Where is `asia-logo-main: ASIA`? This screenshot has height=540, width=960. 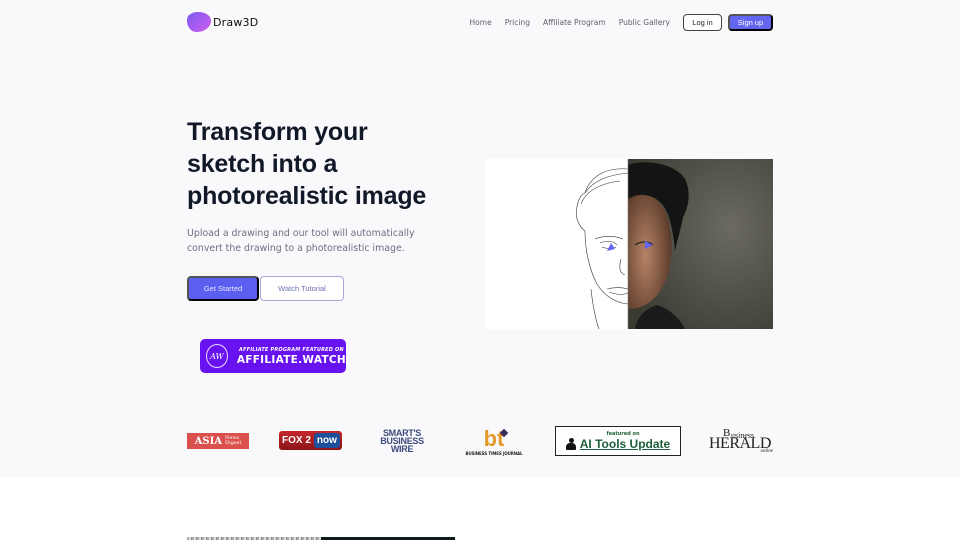
asia-logo-main: ASIA is located at coordinates (208, 441).